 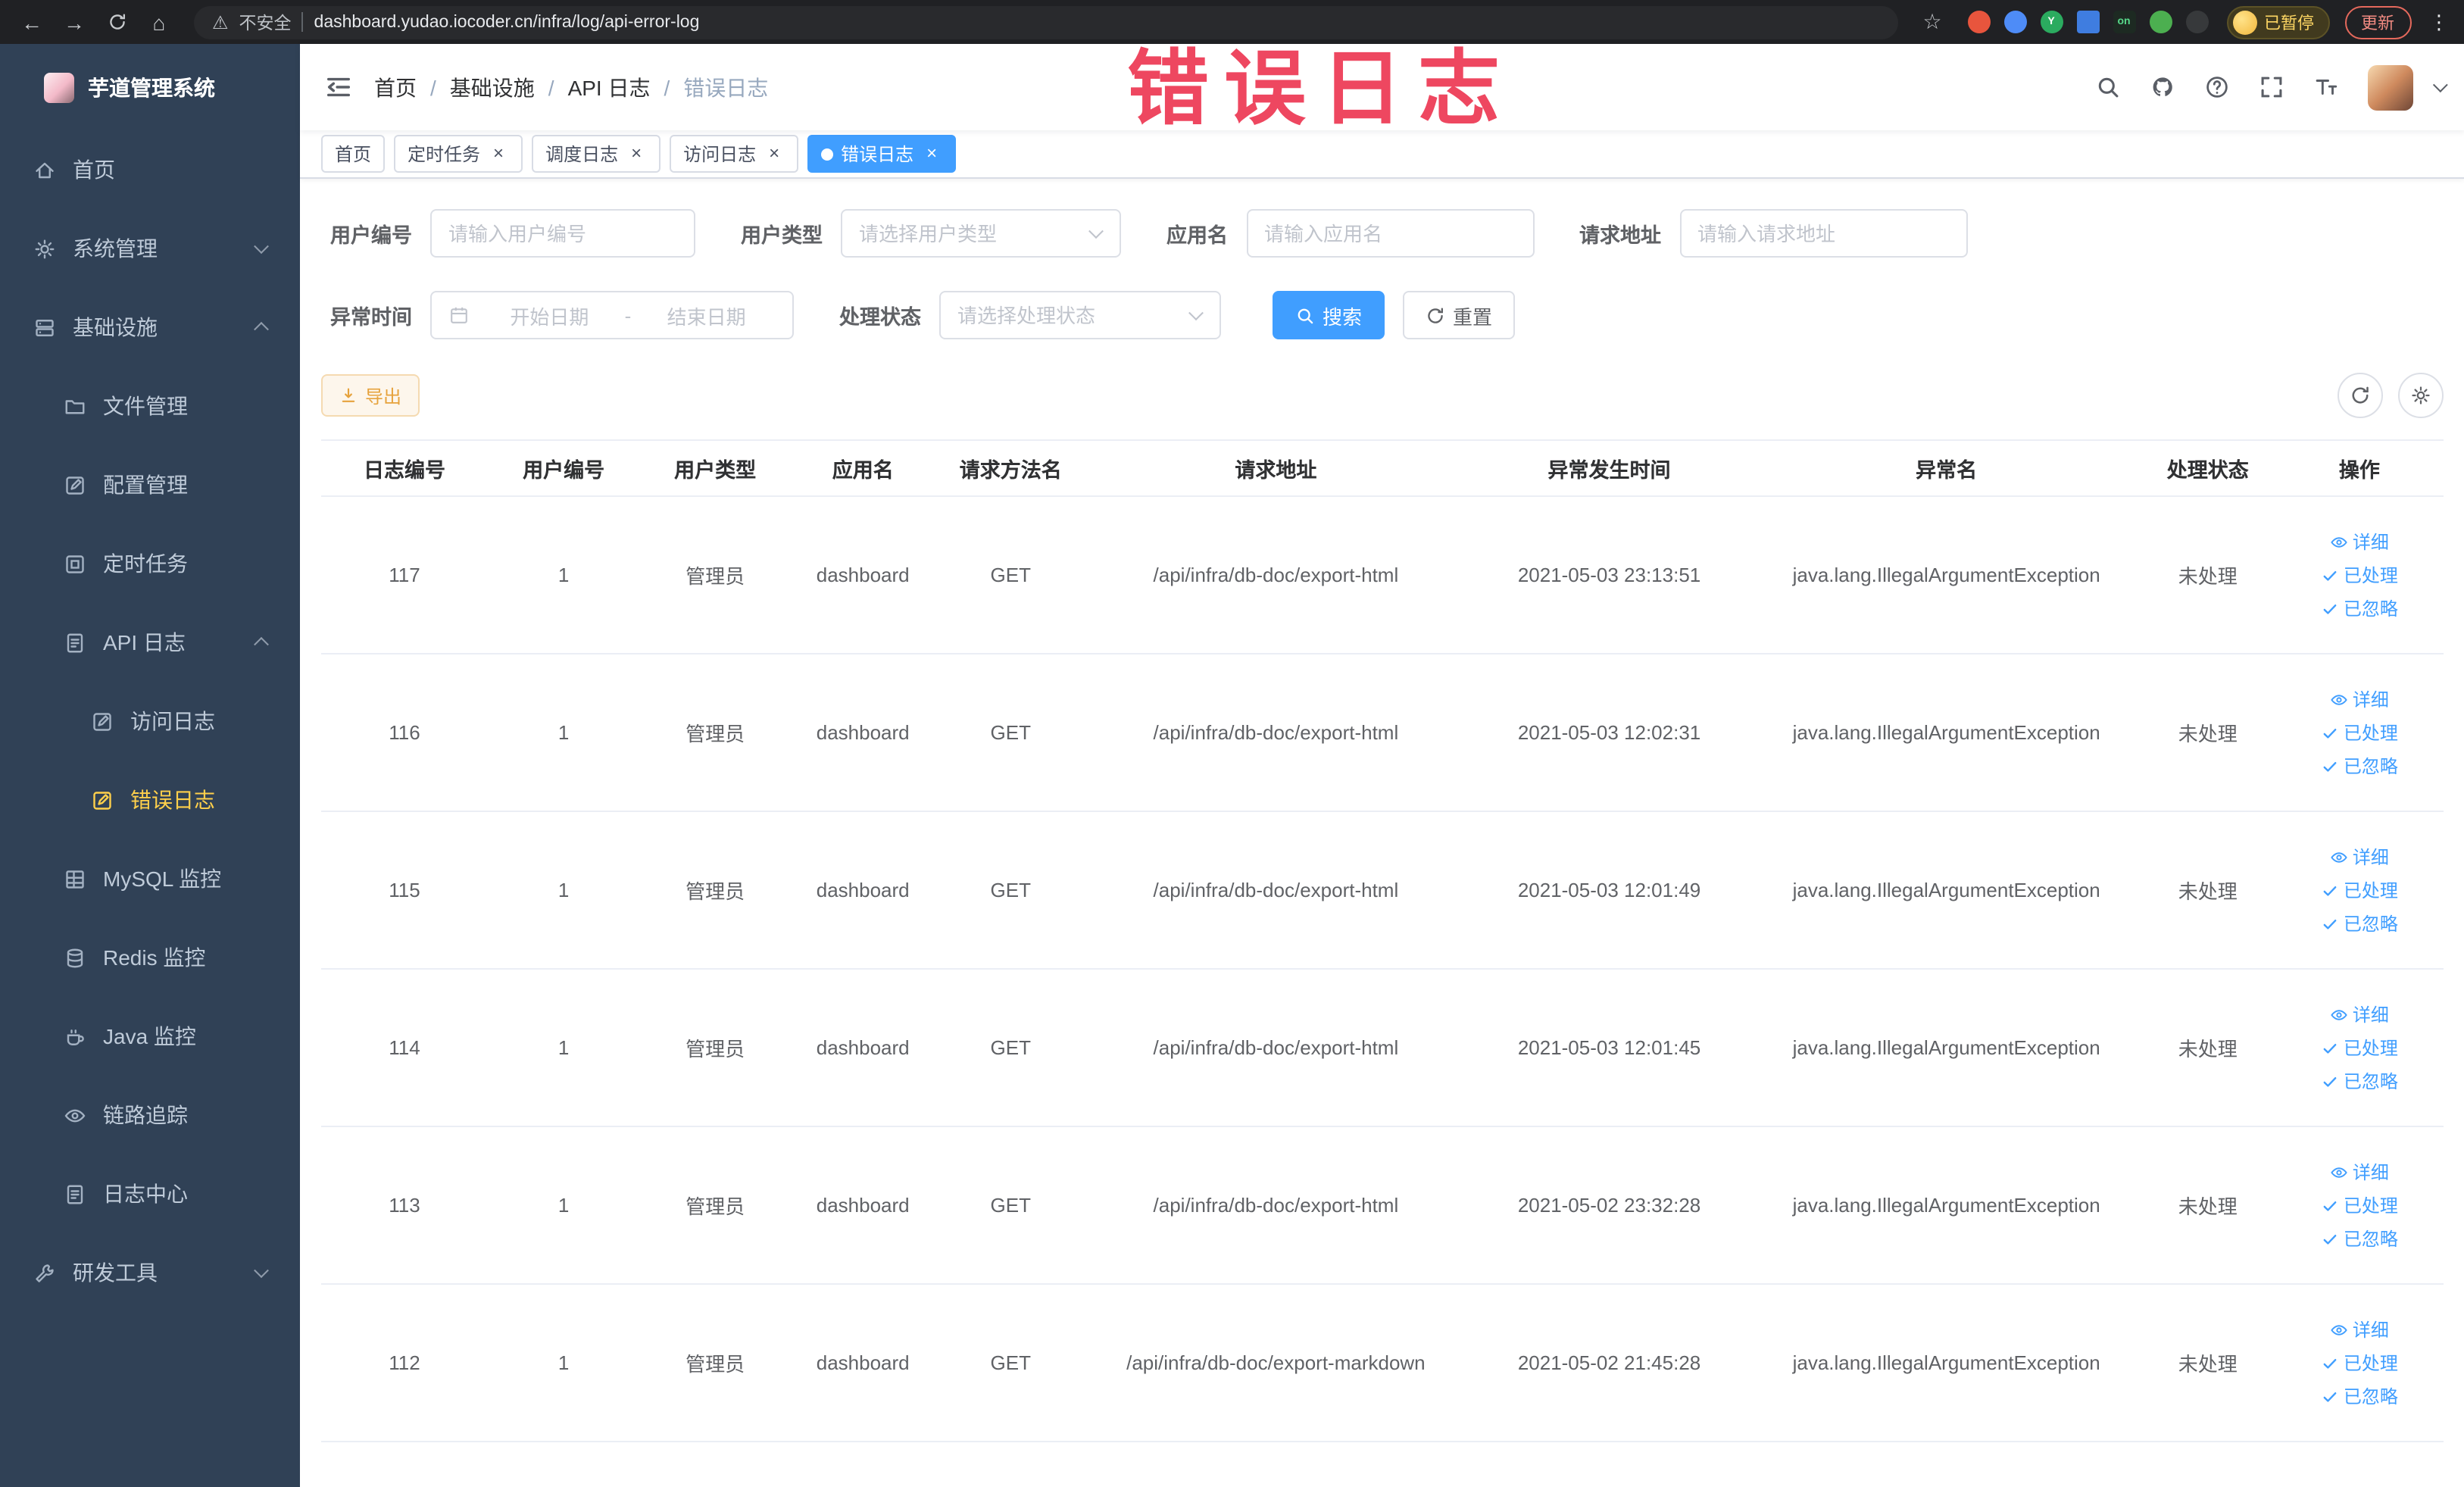 I want to click on extension-7-icon, so click(x=2196, y=22).